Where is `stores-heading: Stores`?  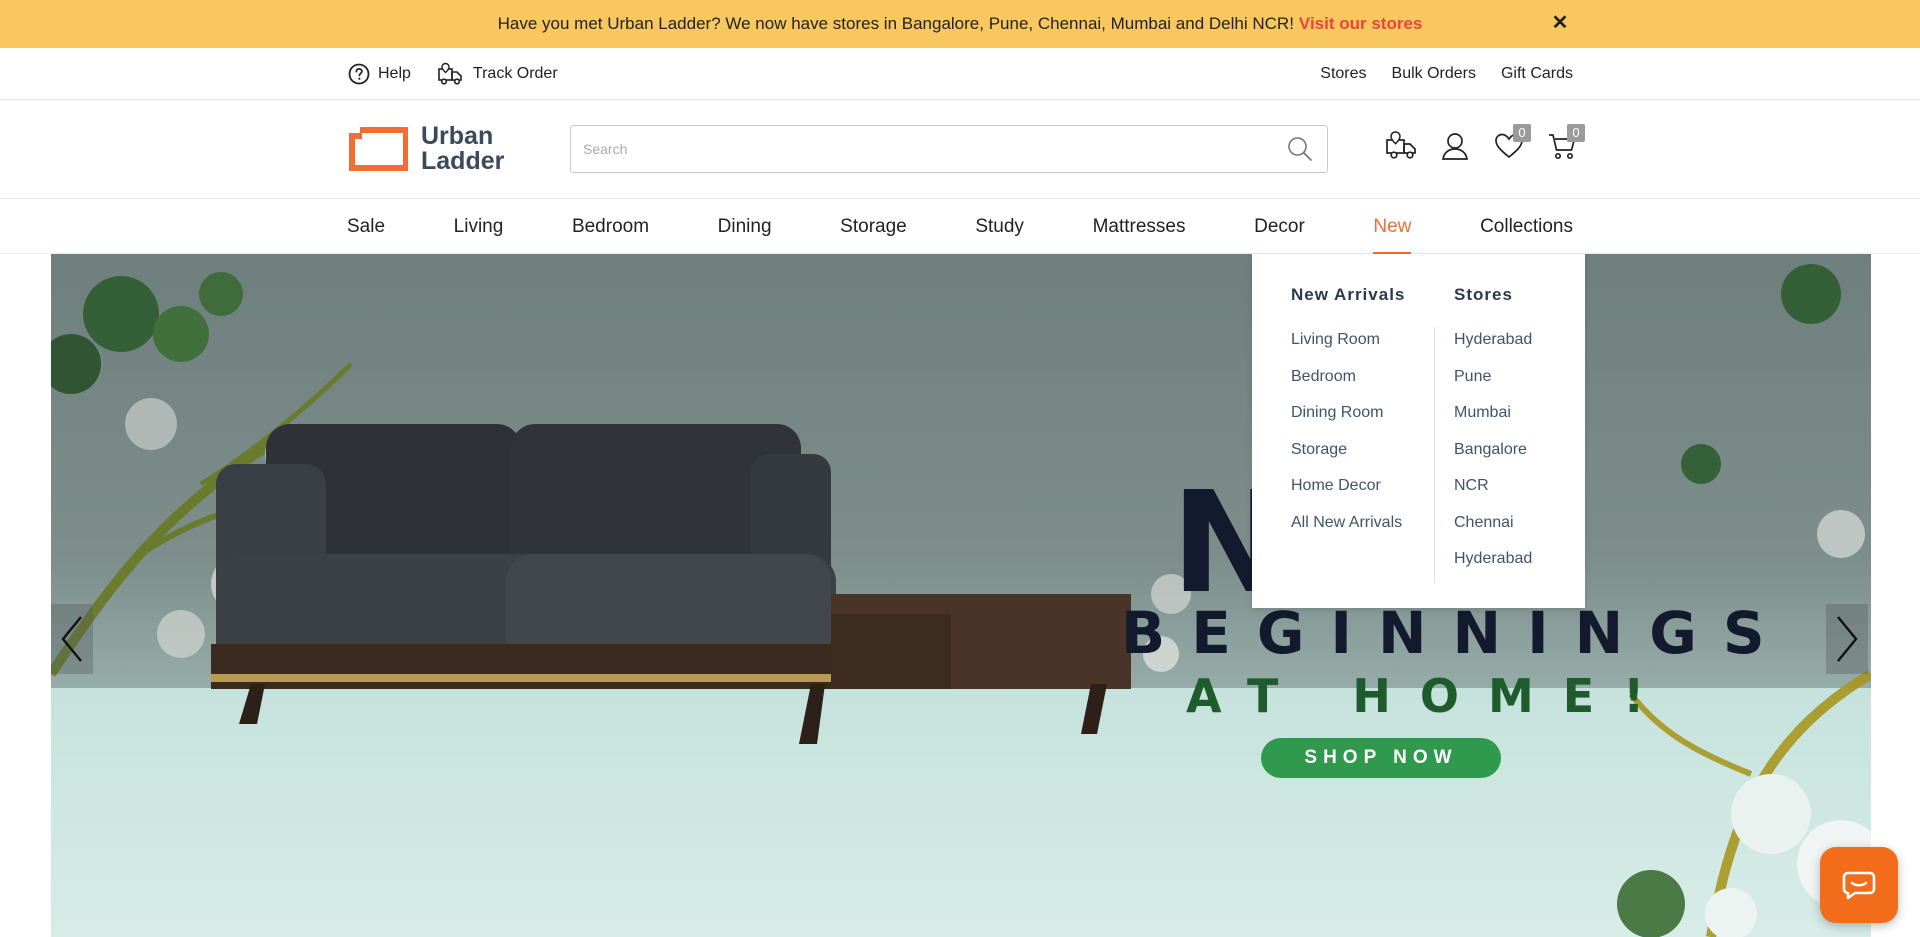
stores-heading: Stores is located at coordinates (1483, 294).